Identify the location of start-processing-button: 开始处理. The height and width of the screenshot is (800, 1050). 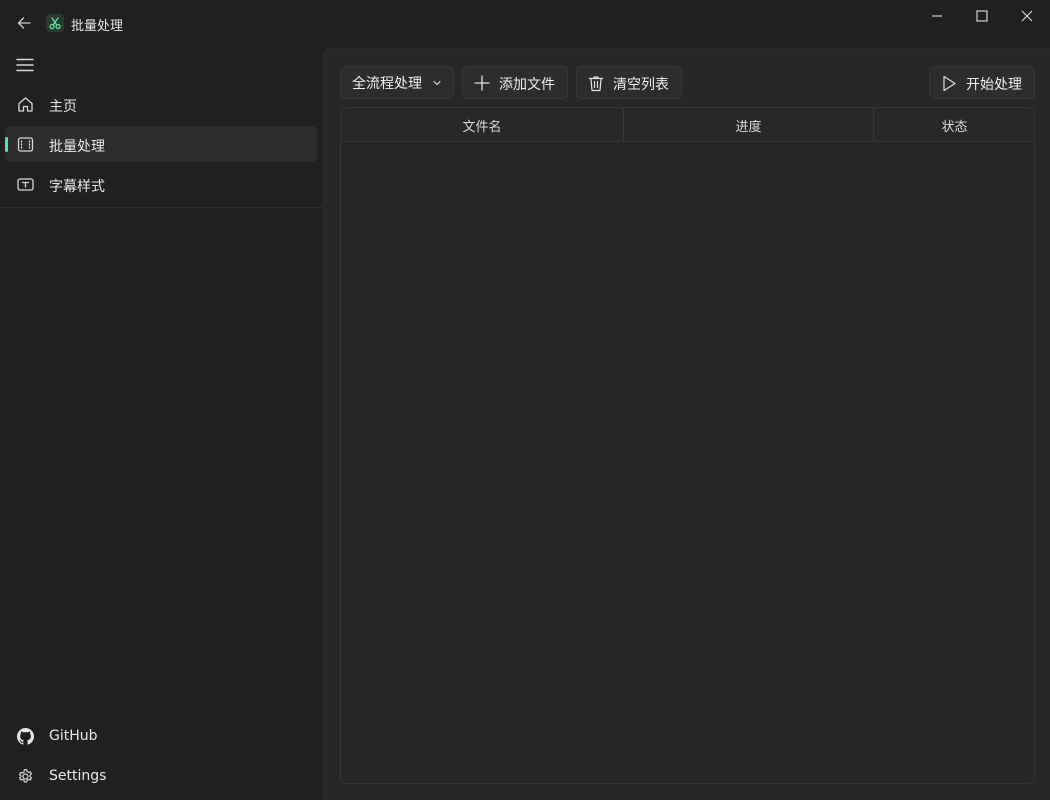
(982, 82).